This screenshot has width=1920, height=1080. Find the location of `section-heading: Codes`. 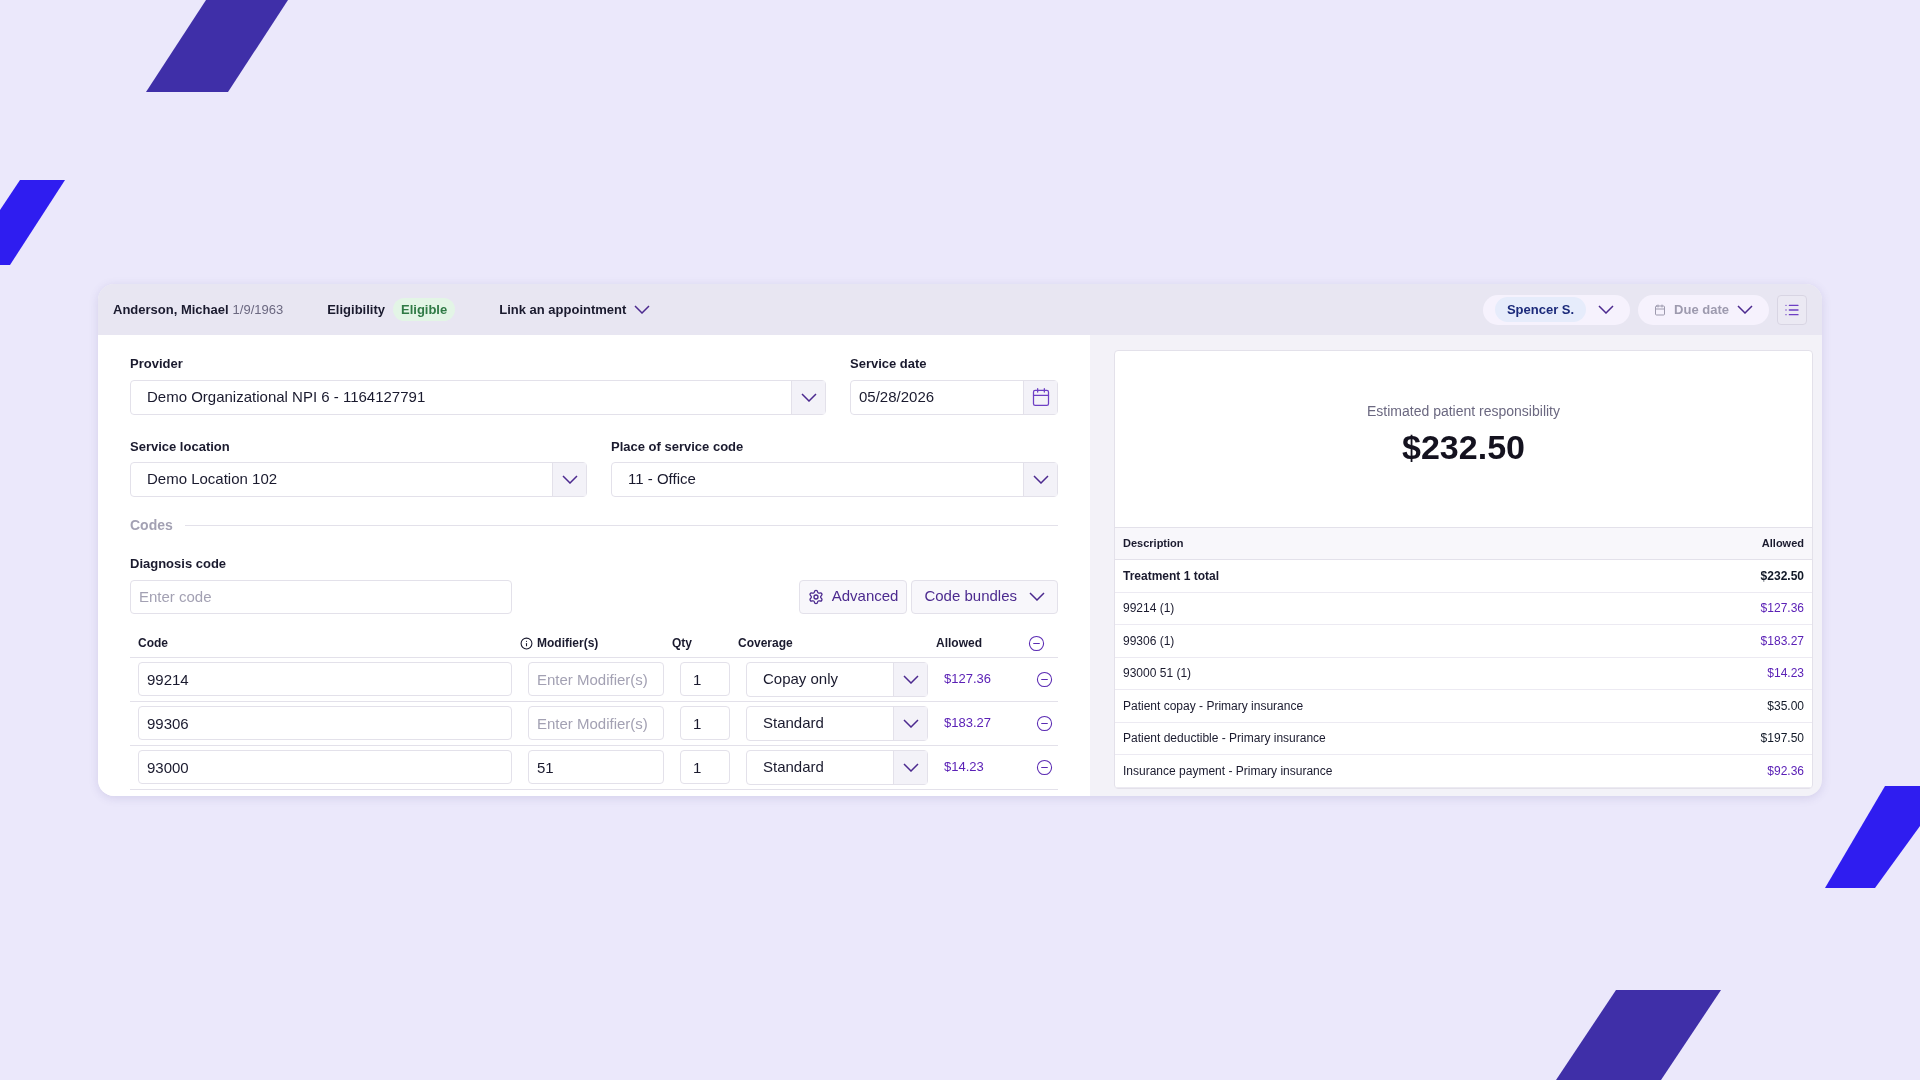

section-heading: Codes is located at coordinates (151, 525).